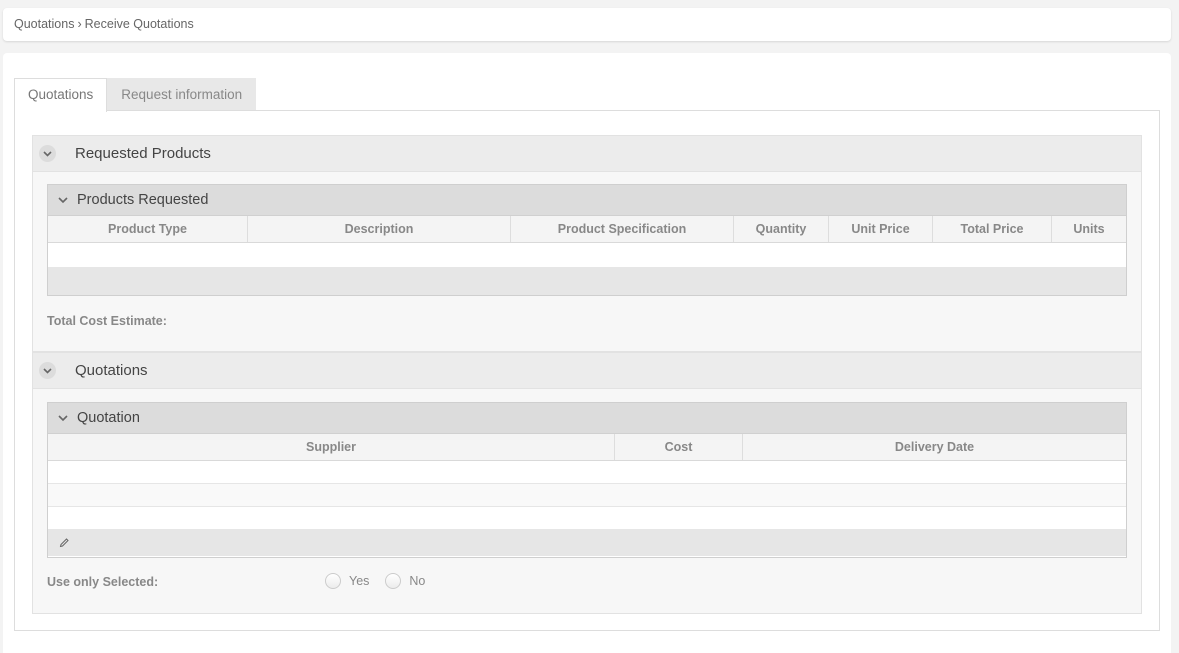 This screenshot has height=653, width=1179. Describe the element at coordinates (587, 371) in the screenshot. I see `quotations-header: Quotations` at that location.